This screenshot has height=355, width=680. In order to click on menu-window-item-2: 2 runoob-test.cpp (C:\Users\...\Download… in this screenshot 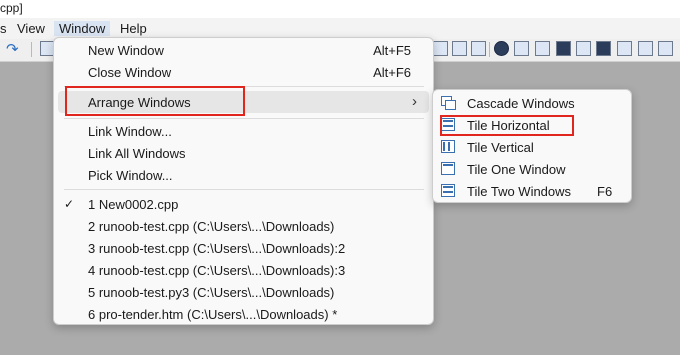, I will do `click(243, 226)`.